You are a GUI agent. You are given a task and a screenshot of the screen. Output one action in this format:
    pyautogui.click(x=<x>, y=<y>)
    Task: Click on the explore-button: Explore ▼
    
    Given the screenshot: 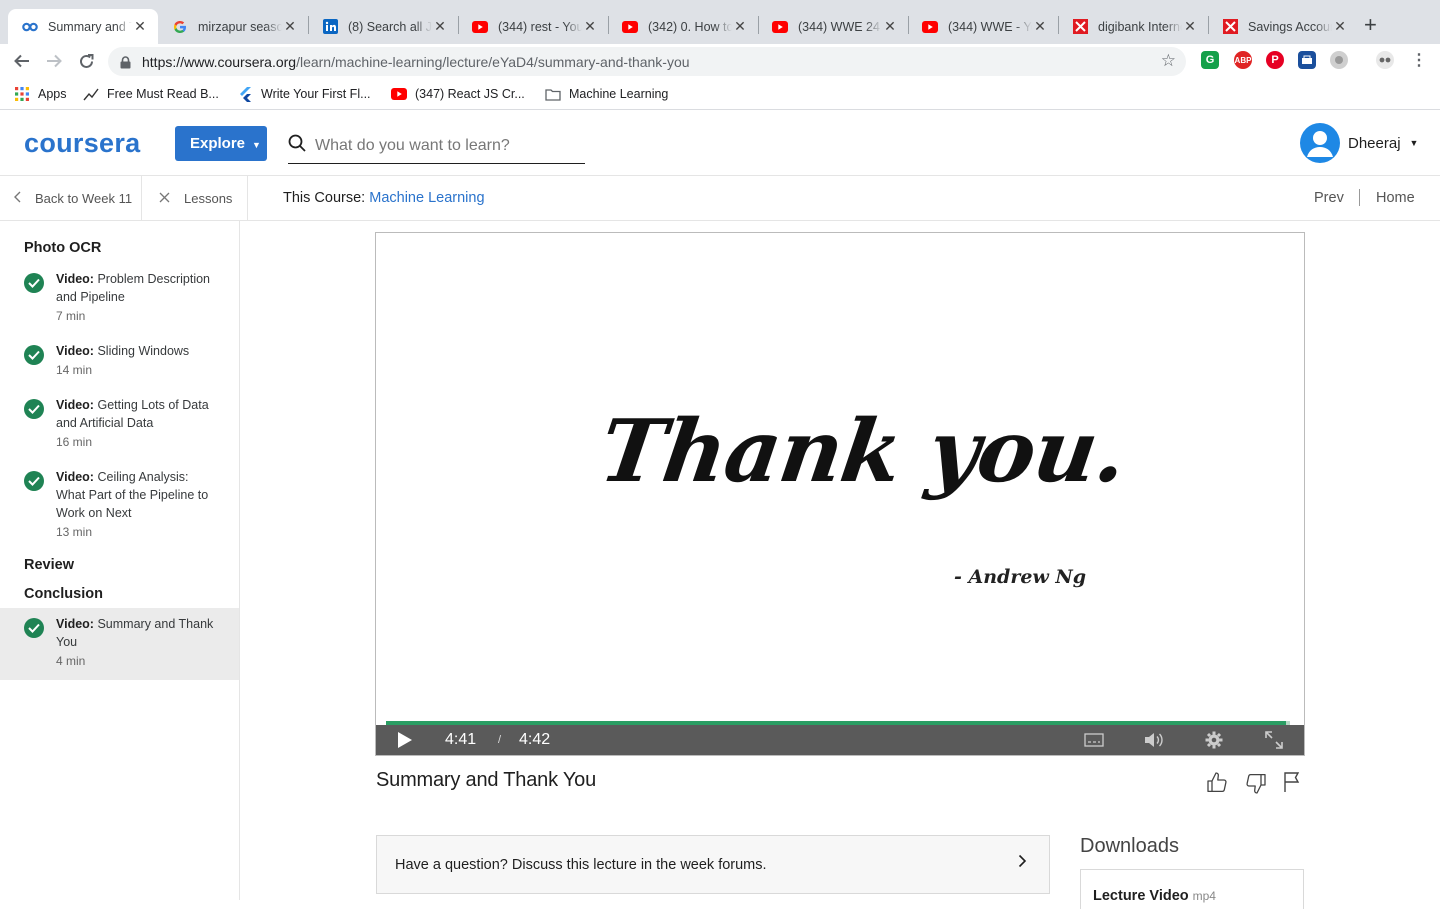 What is the action you would take?
    pyautogui.click(x=221, y=143)
    